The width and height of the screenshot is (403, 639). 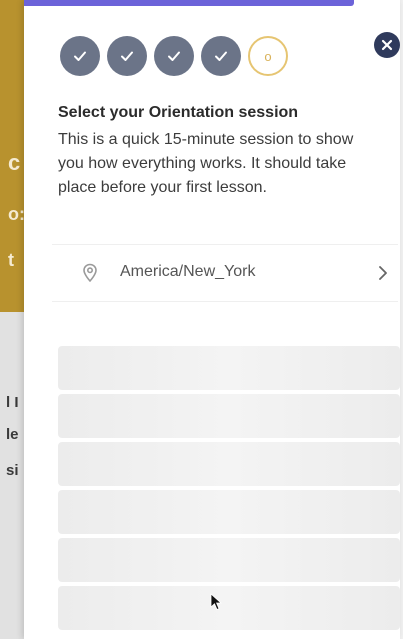 I want to click on step-indicator: o, so click(x=174, y=56).